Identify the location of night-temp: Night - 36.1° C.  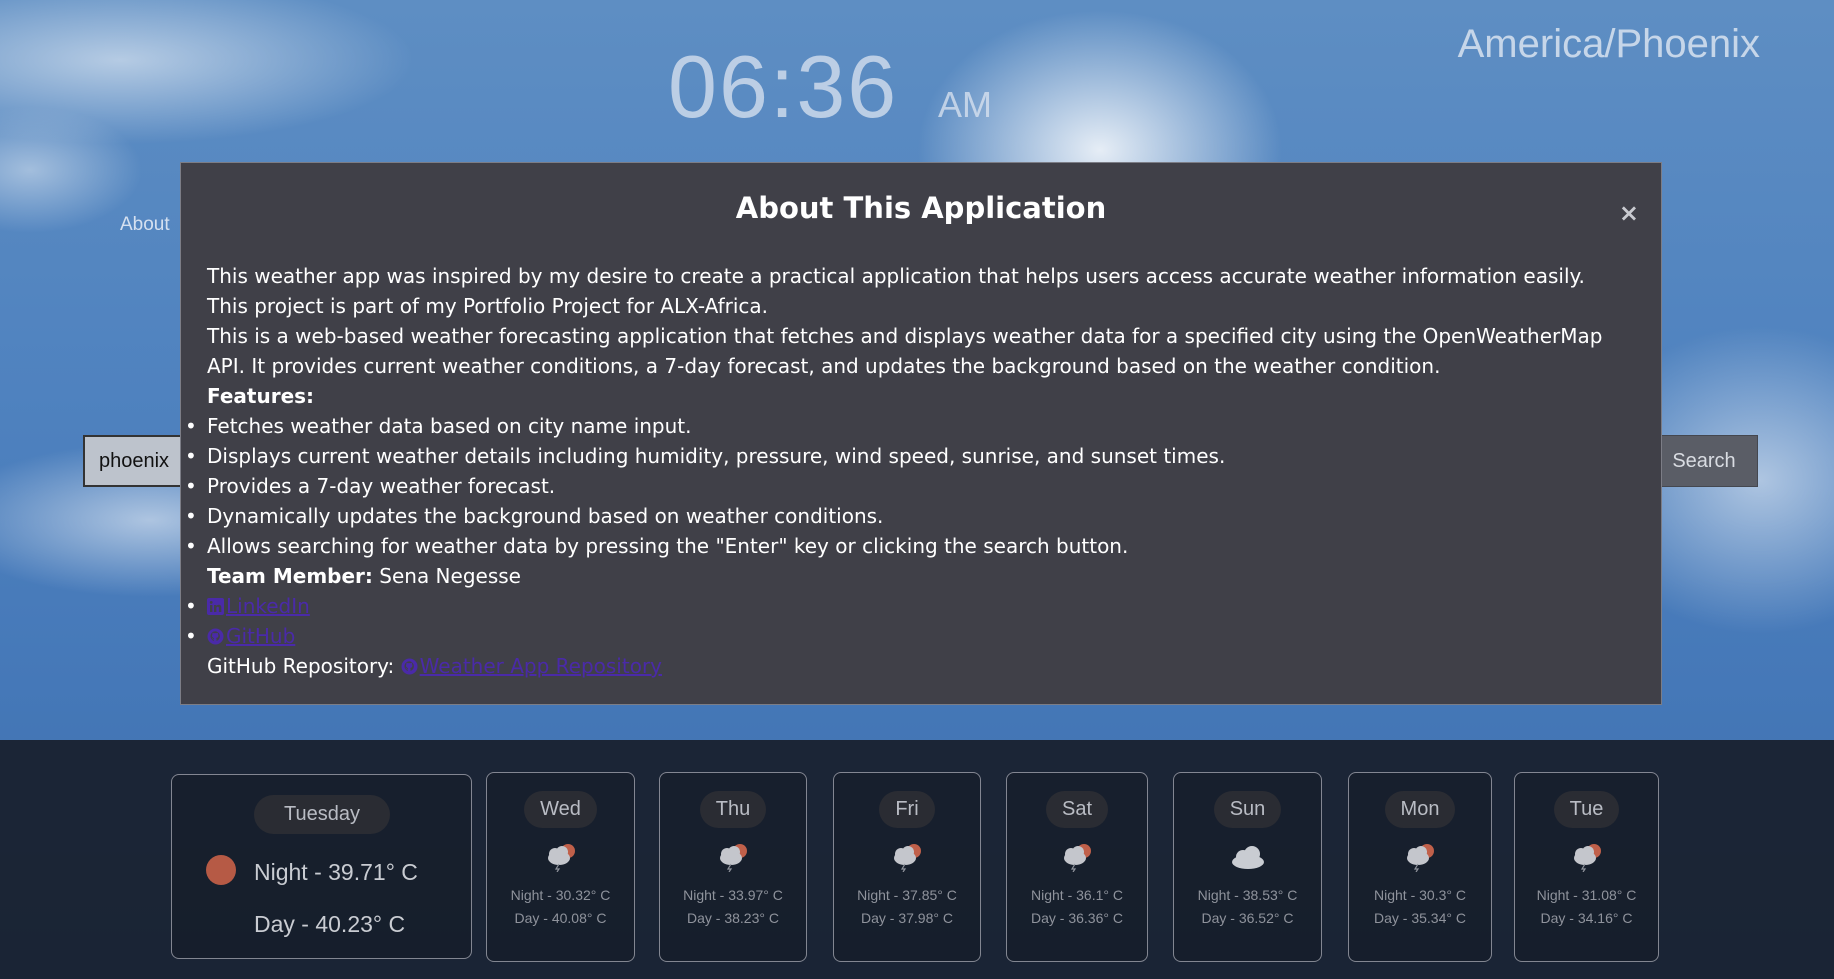
(1077, 895).